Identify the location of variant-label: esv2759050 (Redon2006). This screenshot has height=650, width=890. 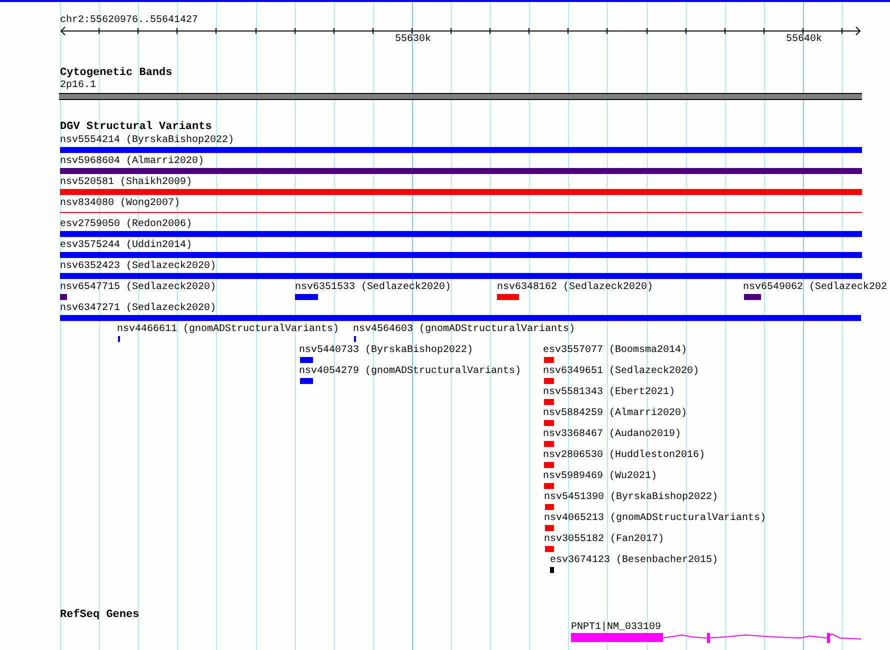
(126, 225).